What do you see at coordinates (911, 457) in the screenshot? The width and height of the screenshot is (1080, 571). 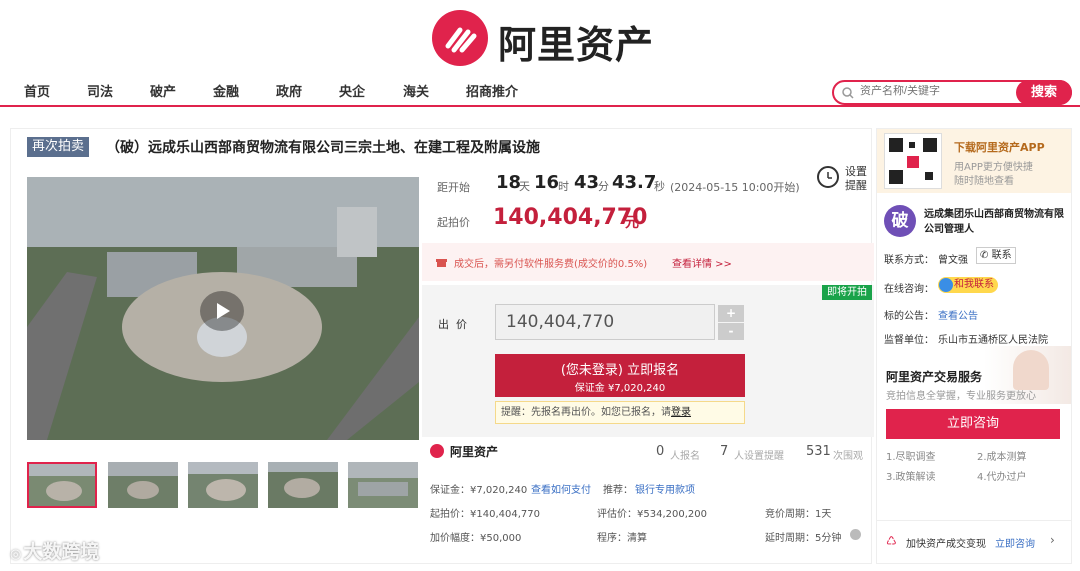 I see `service-item-1: 1.尽职调查` at bounding box center [911, 457].